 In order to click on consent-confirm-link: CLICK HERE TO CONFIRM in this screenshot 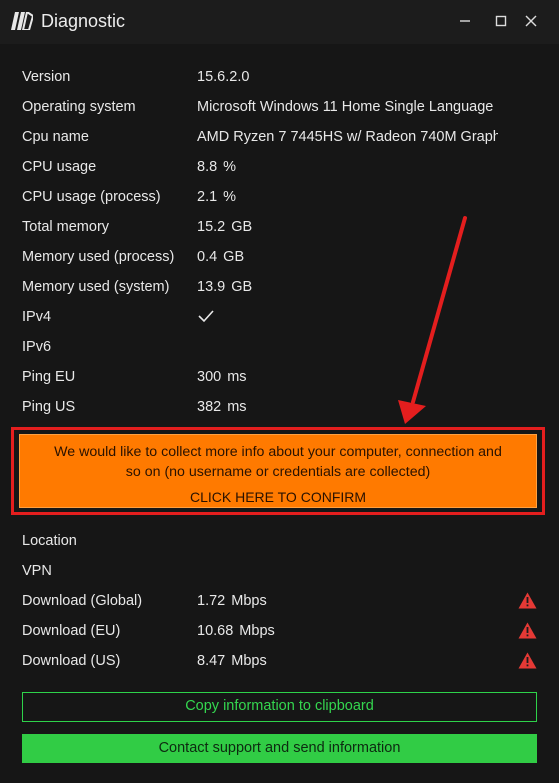, I will do `click(278, 497)`.